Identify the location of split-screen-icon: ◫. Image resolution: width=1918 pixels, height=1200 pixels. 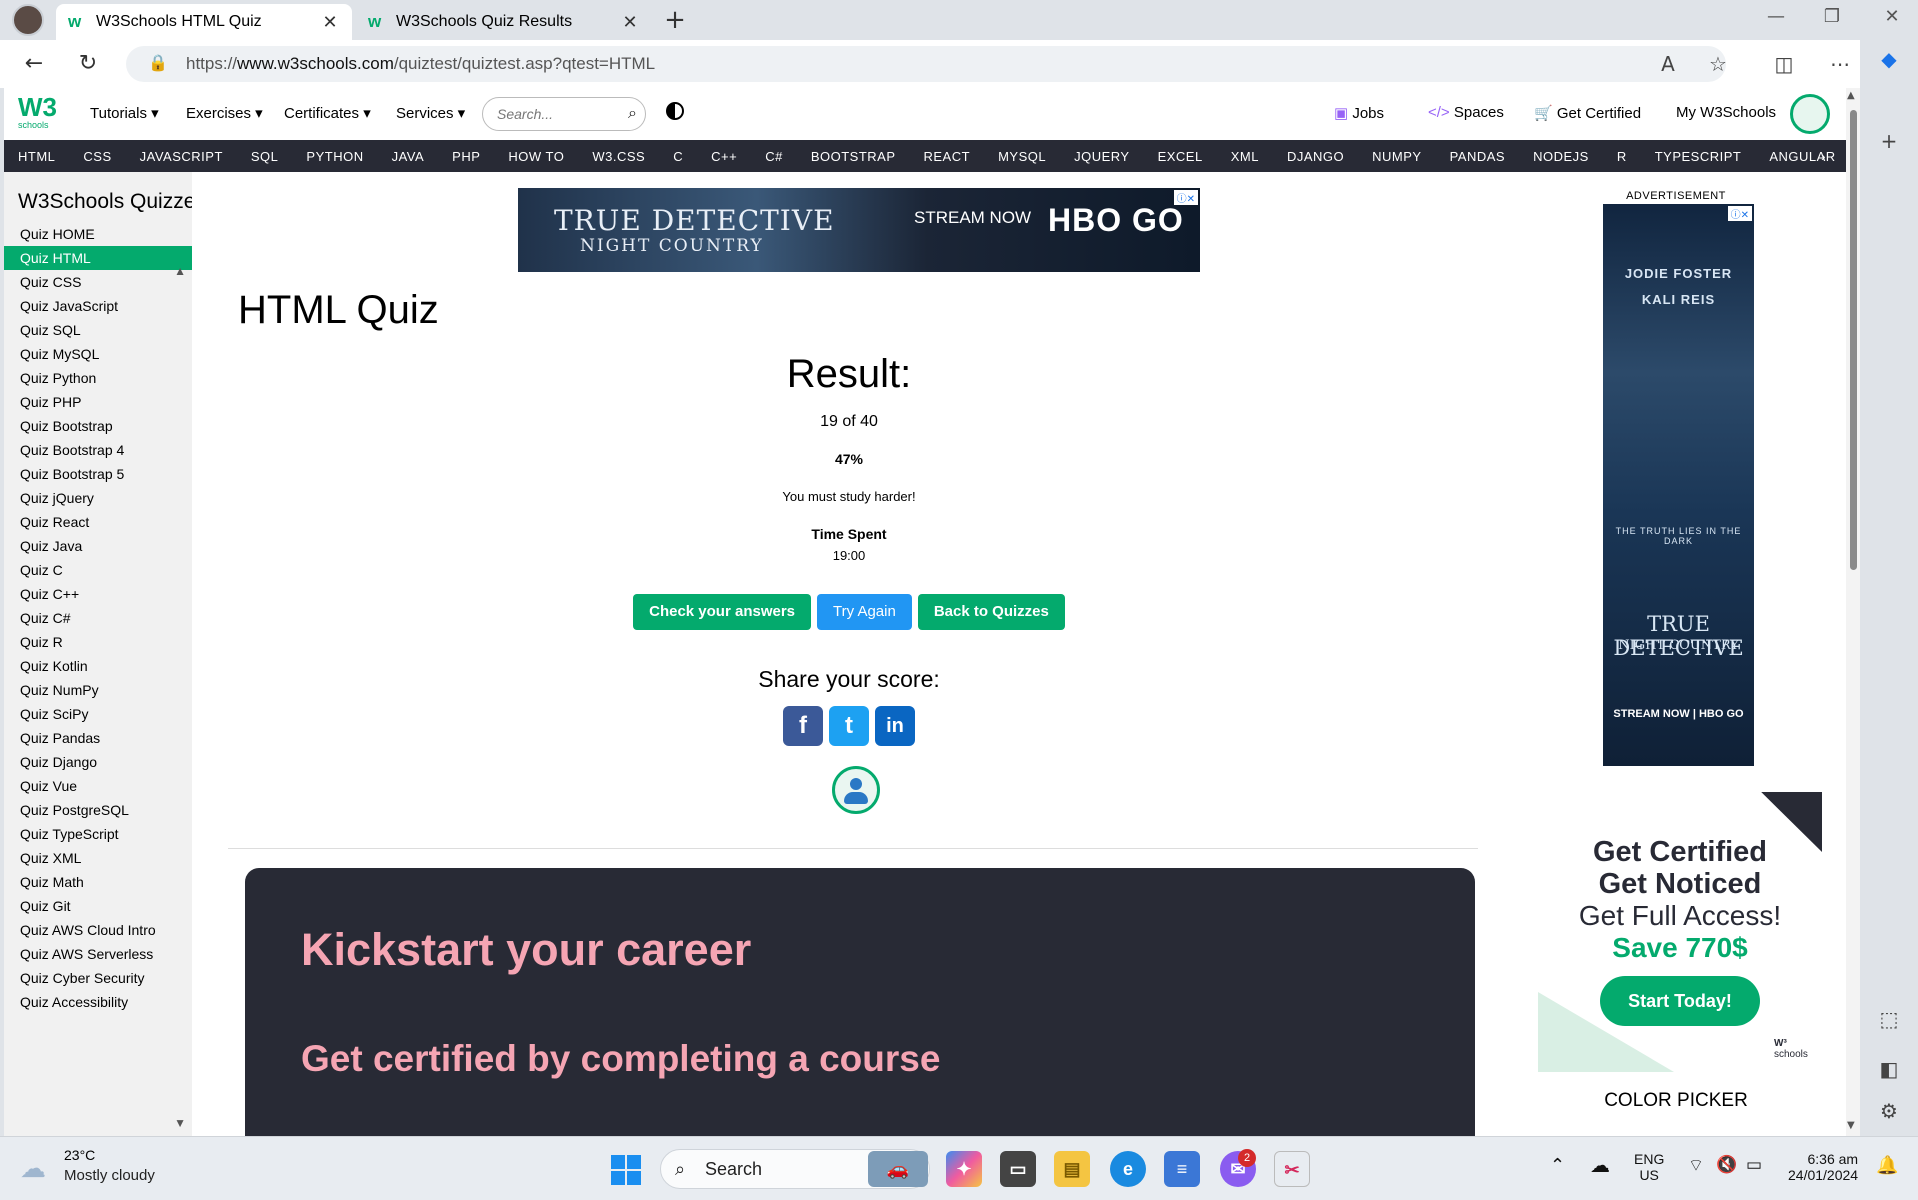
(1784, 64).